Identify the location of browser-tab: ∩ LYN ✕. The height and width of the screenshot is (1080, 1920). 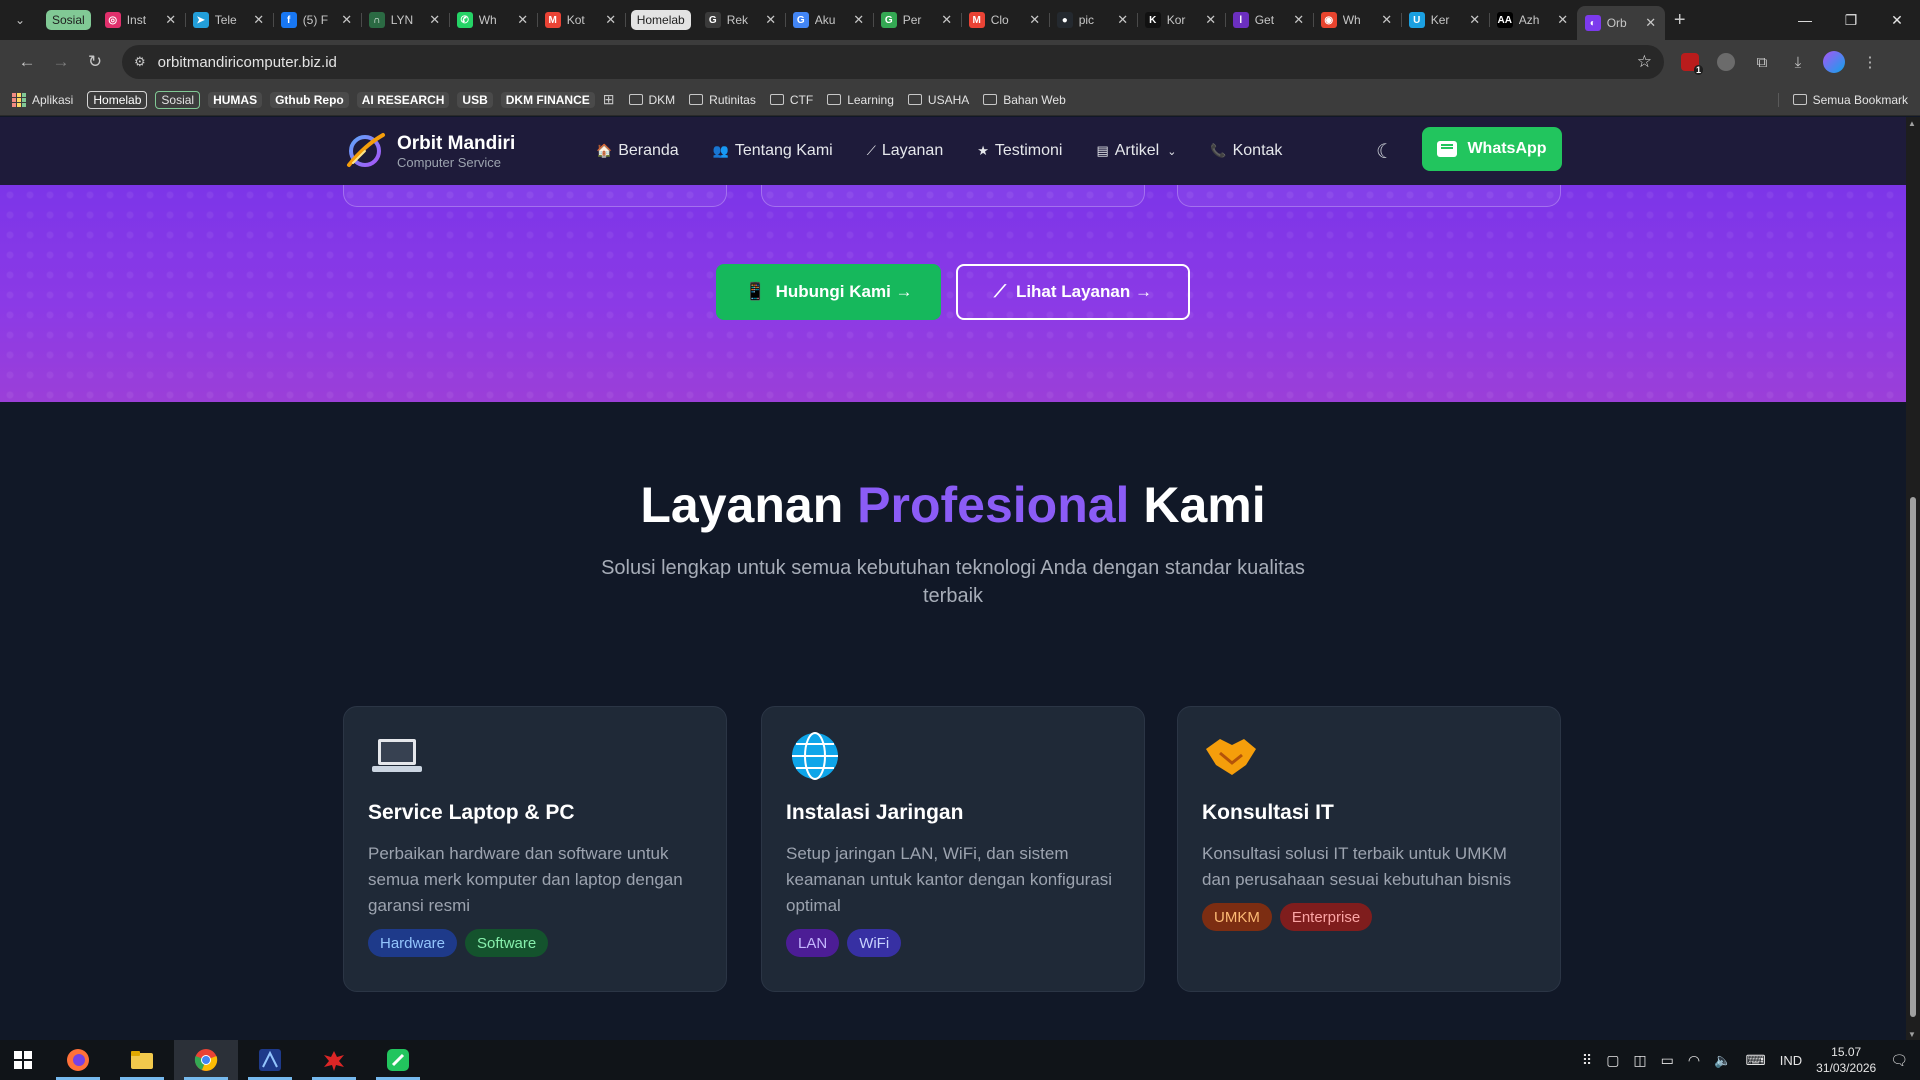
(405, 20).